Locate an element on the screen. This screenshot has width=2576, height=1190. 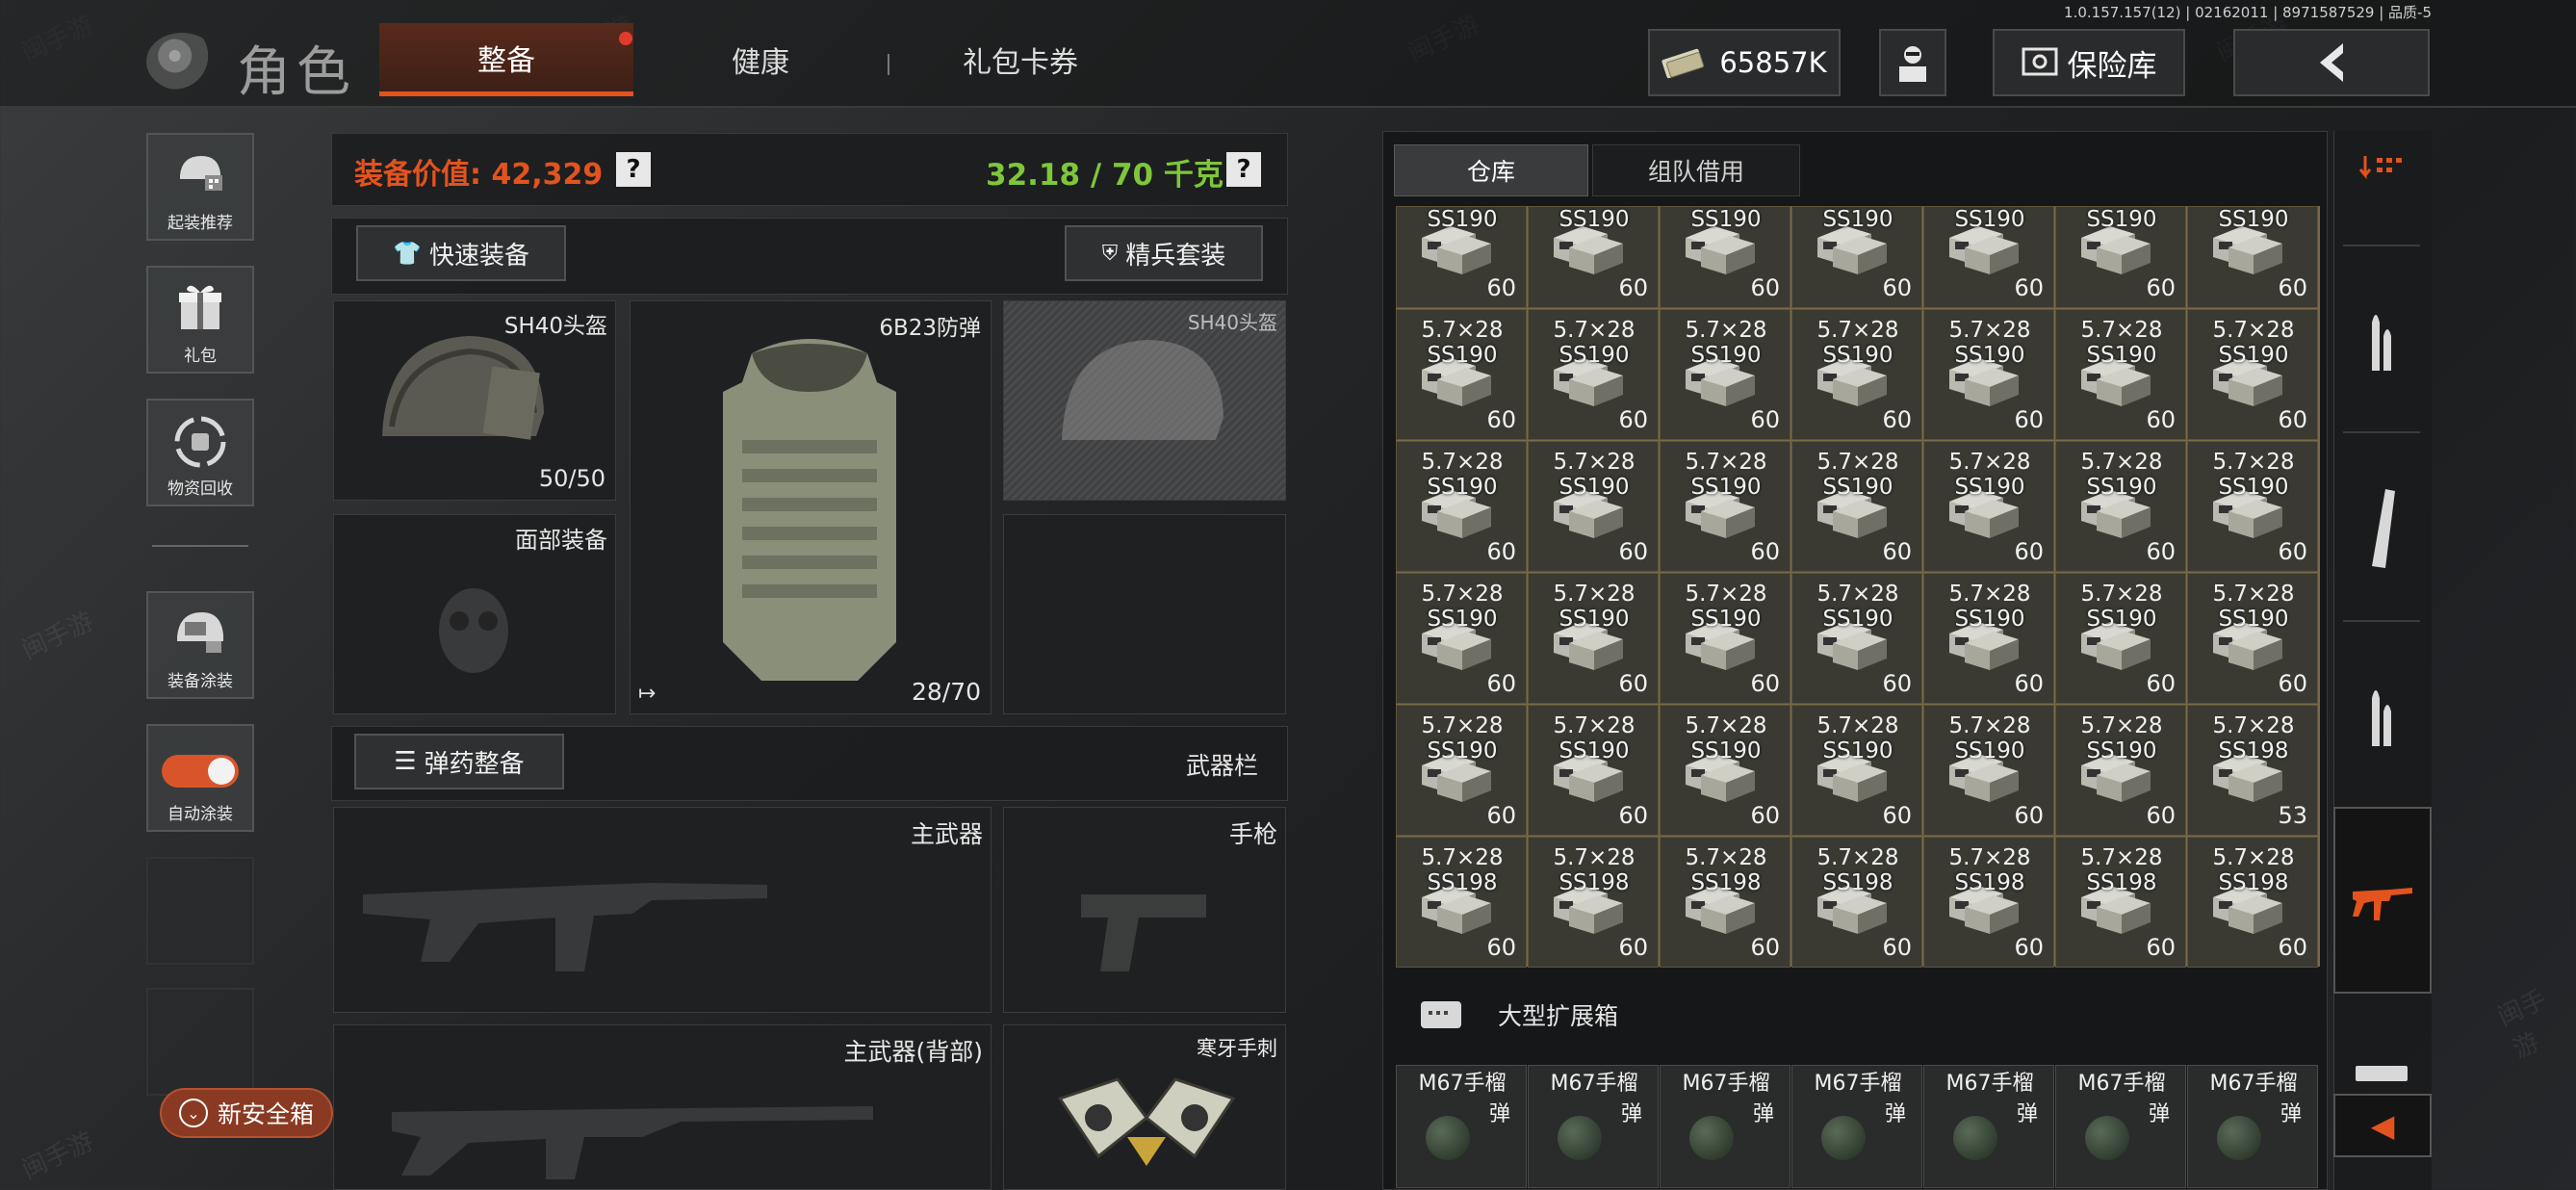
helmet-preview-slot: SH40头盔 is located at coordinates (1144, 401).